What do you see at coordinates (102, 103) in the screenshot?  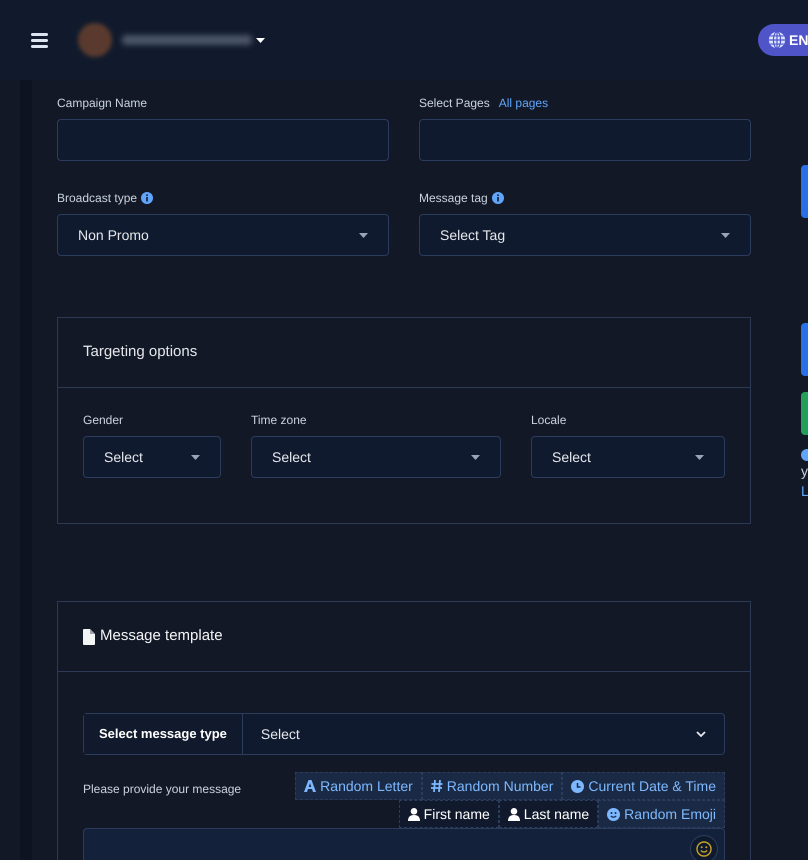 I see `field-label: Campaign Name` at bounding box center [102, 103].